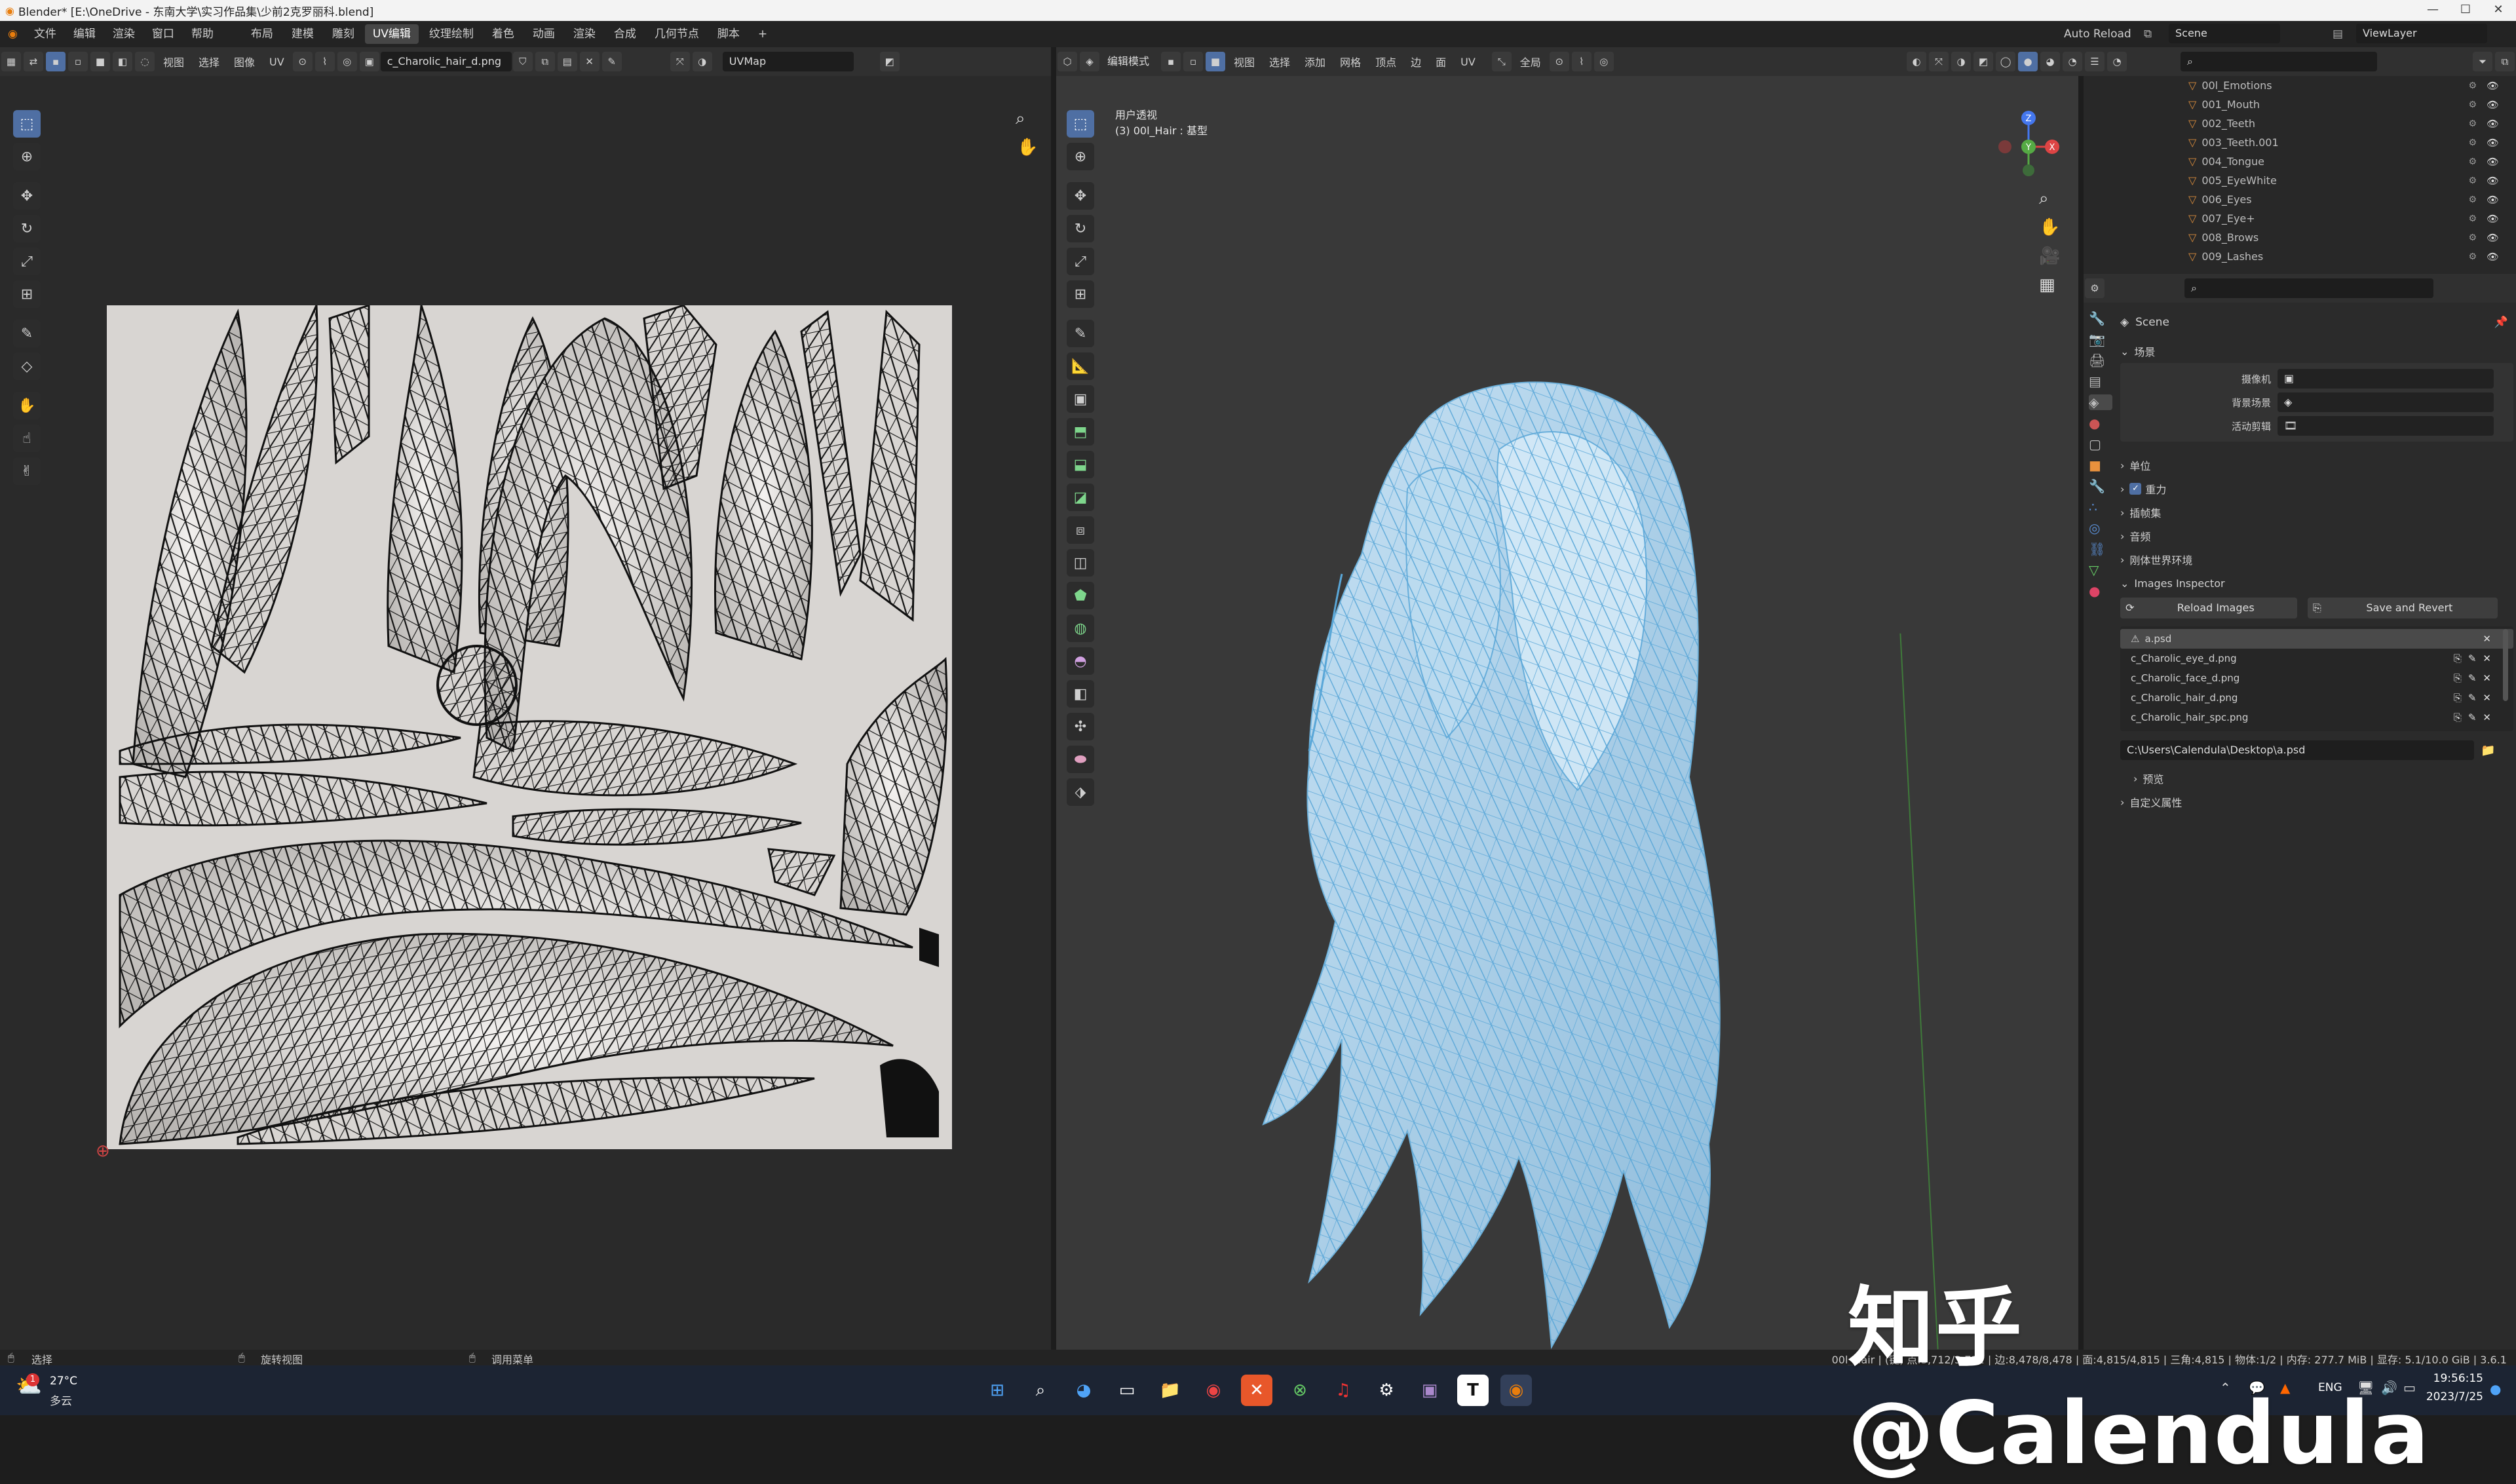 This screenshot has height=1484, width=2516. Describe the element at coordinates (2316, 639) in the screenshot. I see `image-list-item: ⚠ a.psd ✕` at that location.